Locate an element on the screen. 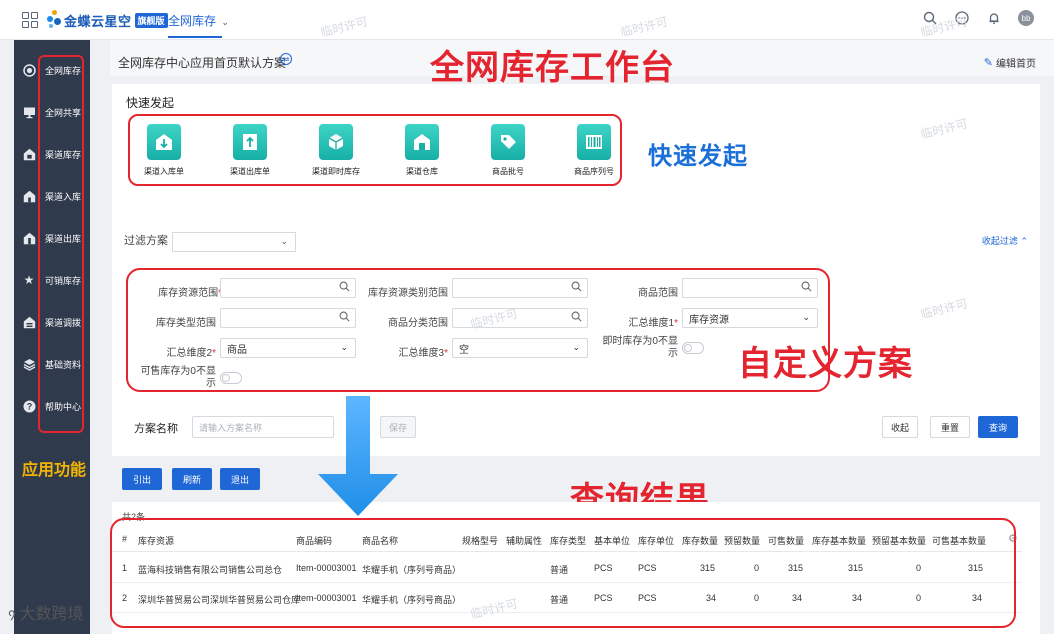  scheme-name-label: 方案名称 is located at coordinates (156, 429).